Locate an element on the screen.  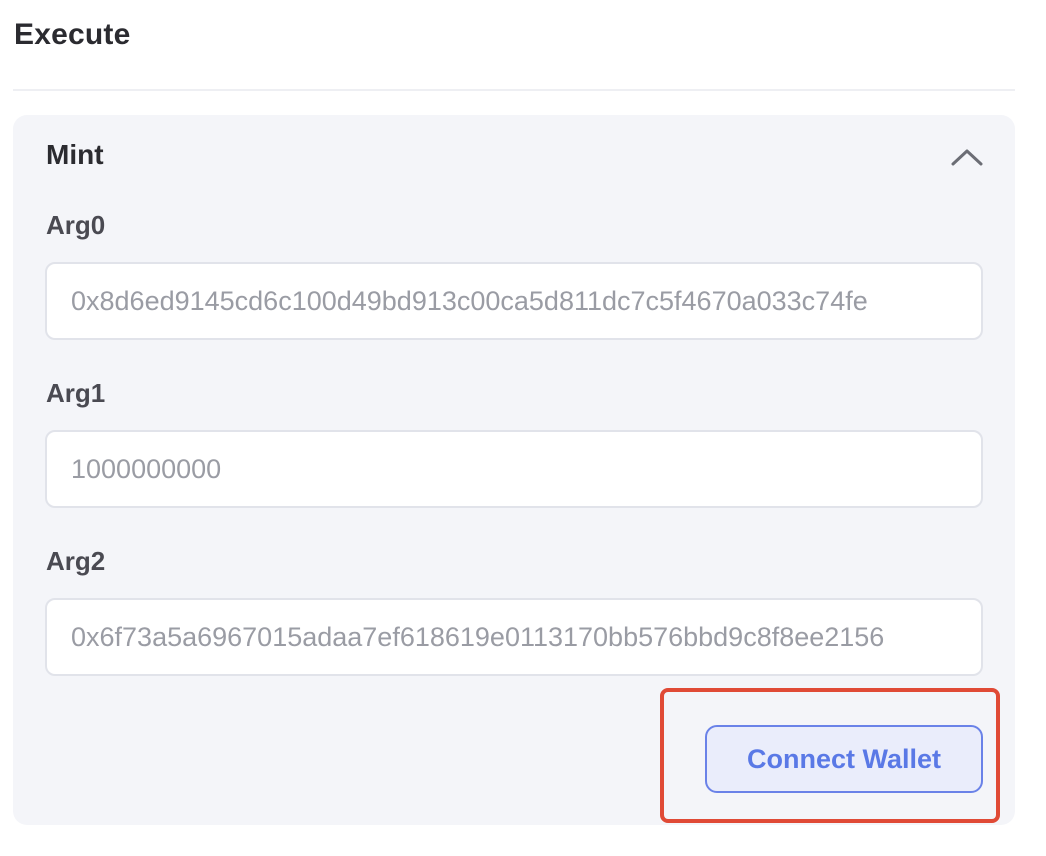
arg2-label: Arg2 is located at coordinates (76, 561).